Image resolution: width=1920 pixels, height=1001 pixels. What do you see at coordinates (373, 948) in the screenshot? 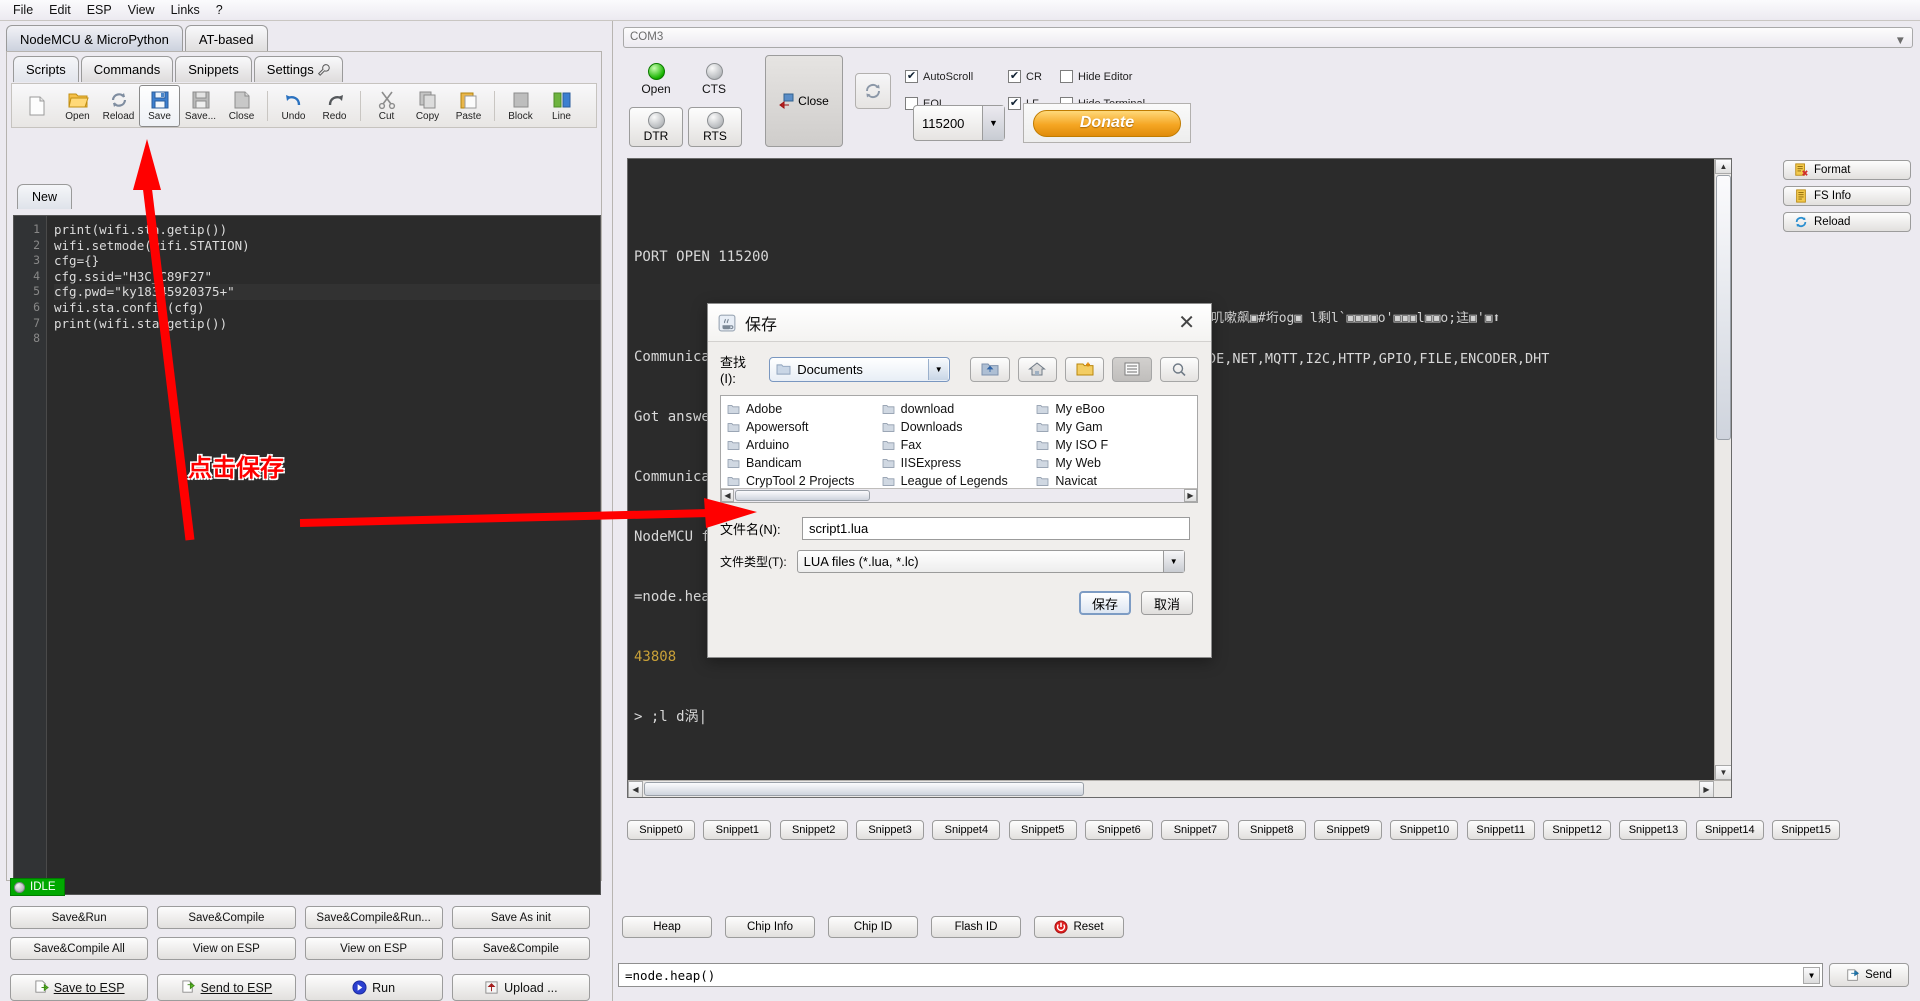
I see `view-on-esp-button-2: View on ESP` at bounding box center [373, 948].